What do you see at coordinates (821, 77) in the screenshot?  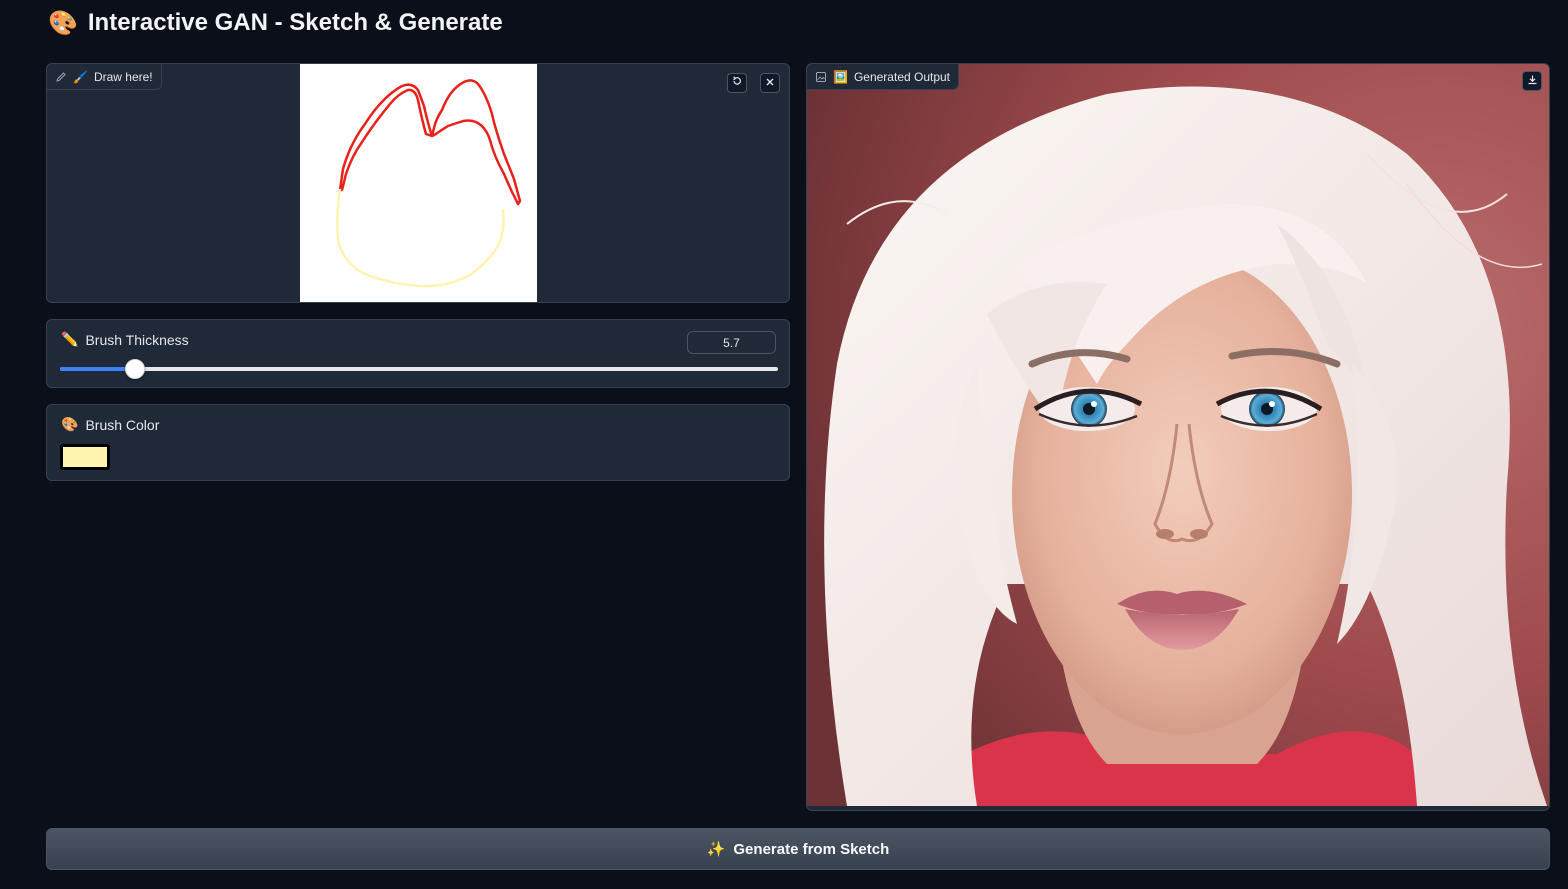 I see `image-icon` at bounding box center [821, 77].